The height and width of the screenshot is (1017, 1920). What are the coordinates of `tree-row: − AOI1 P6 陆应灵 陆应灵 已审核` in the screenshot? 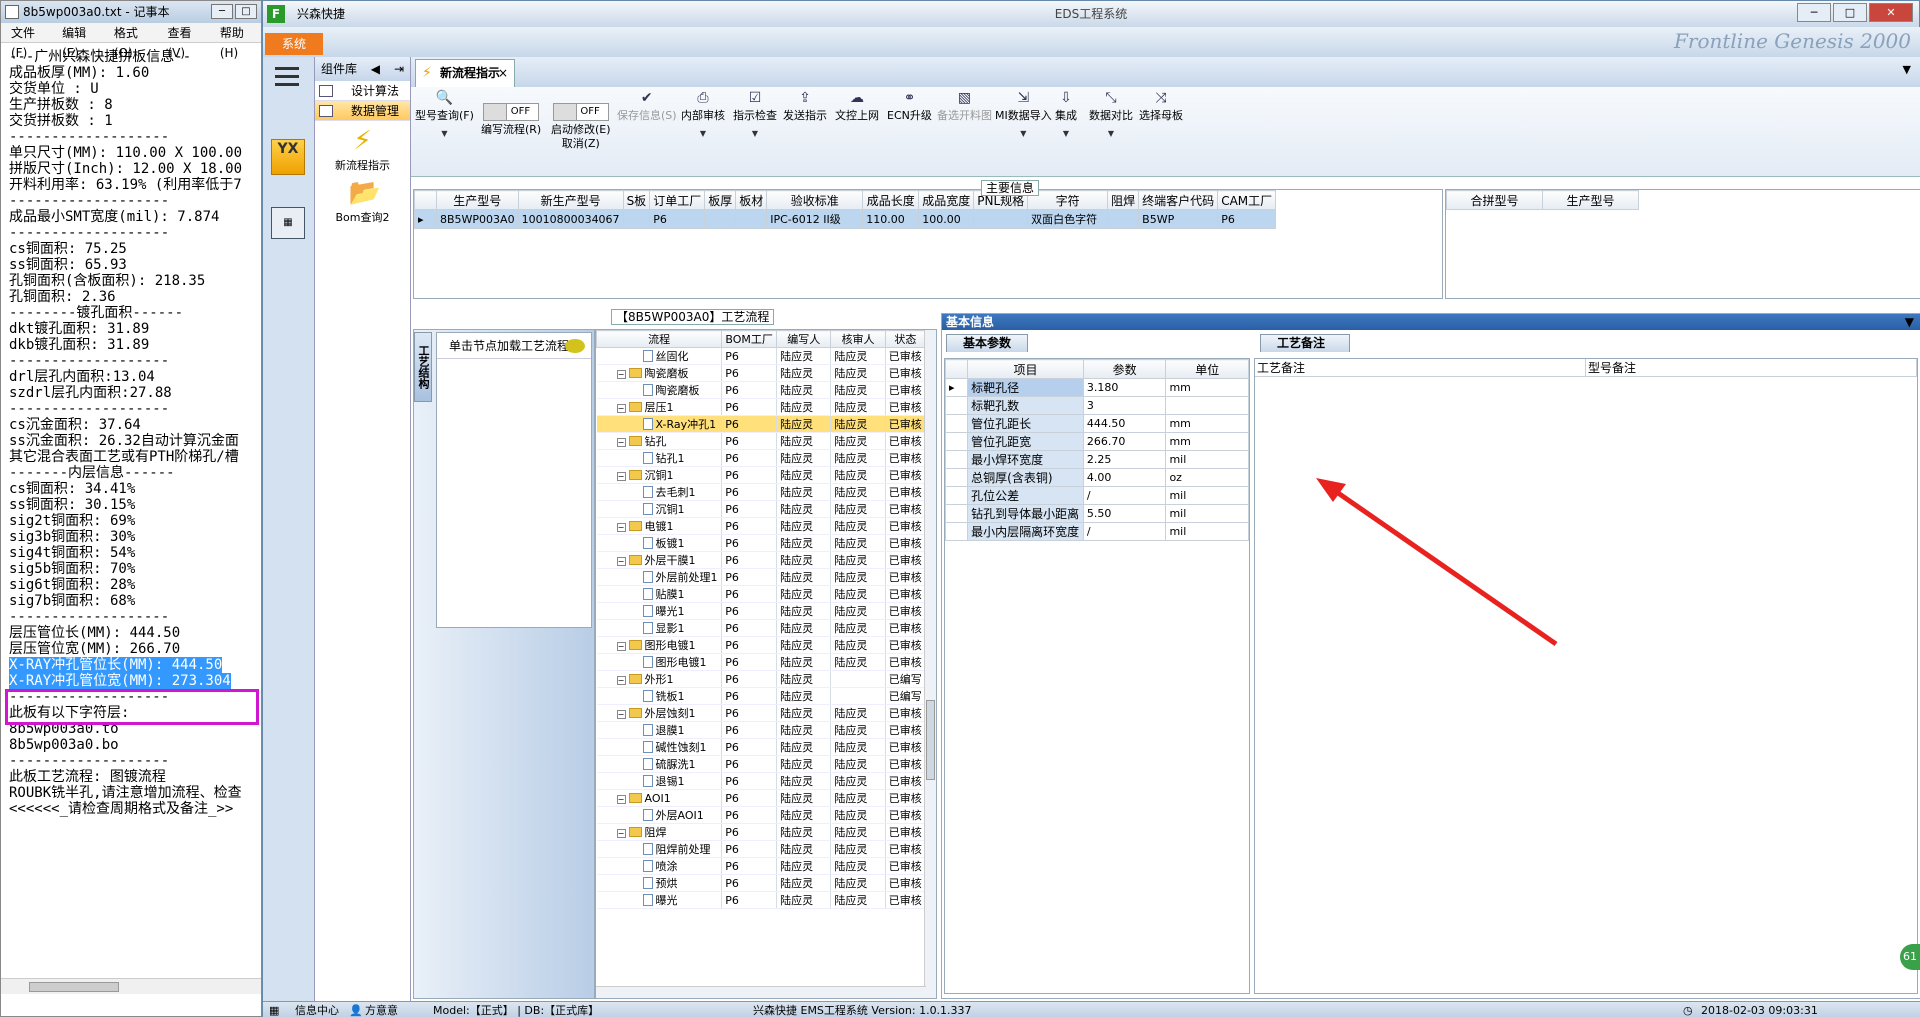 It's located at (761, 798).